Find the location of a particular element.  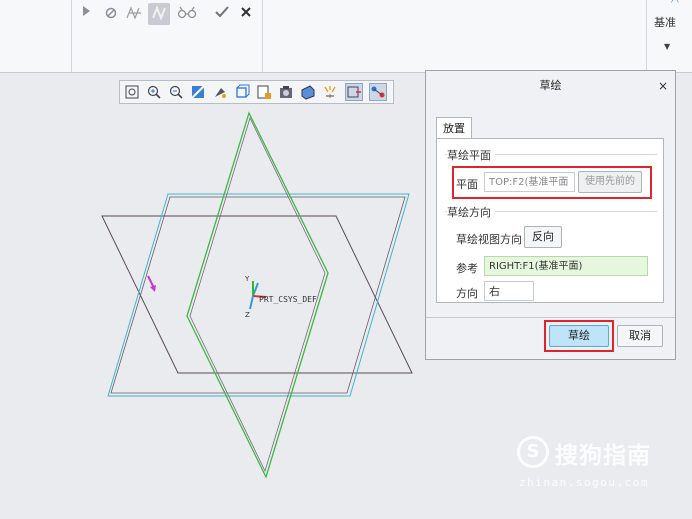

orientation-select: 右 is located at coordinates (509, 291).